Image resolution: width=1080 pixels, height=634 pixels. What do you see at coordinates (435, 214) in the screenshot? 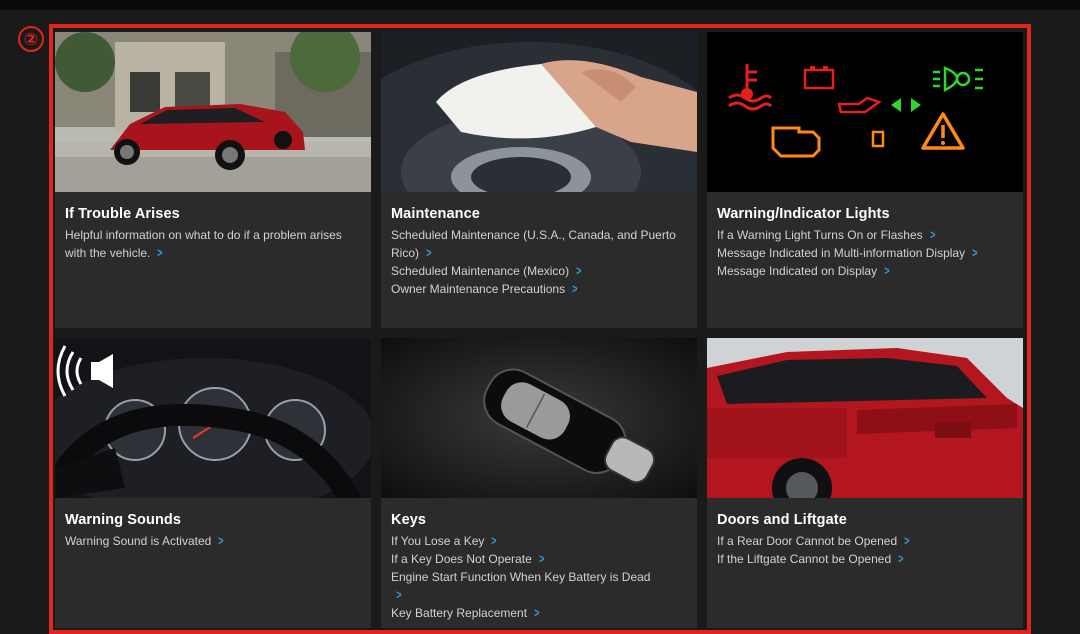
I see `card-title: Maintenance` at bounding box center [435, 214].